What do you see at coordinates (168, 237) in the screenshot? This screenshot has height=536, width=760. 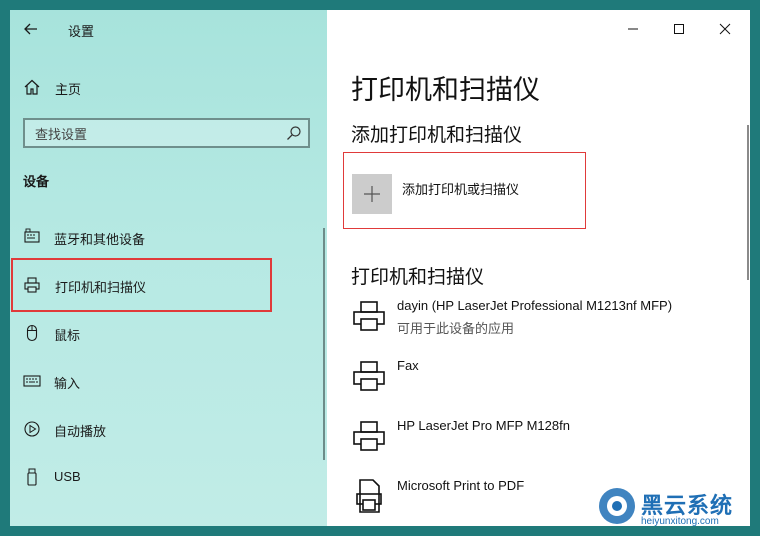 I see `sidebar-item-bluetooth: 蓝牙和其他设备` at bounding box center [168, 237].